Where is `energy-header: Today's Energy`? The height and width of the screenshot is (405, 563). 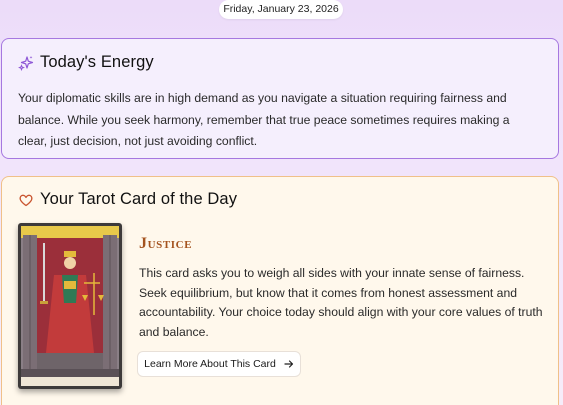
energy-header: Today's Energy is located at coordinates (86, 62).